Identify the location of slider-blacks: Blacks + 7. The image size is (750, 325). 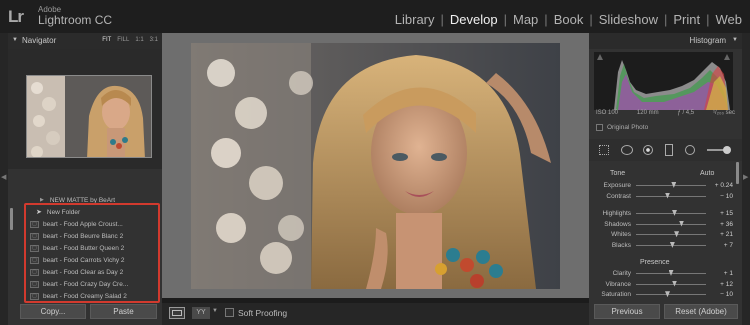
(661, 245).